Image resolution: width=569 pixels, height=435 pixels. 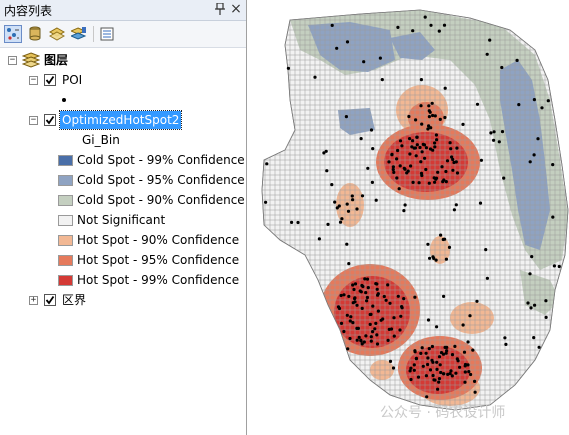 What do you see at coordinates (79, 34) in the screenshot?
I see `list-by-selection-icon` at bounding box center [79, 34].